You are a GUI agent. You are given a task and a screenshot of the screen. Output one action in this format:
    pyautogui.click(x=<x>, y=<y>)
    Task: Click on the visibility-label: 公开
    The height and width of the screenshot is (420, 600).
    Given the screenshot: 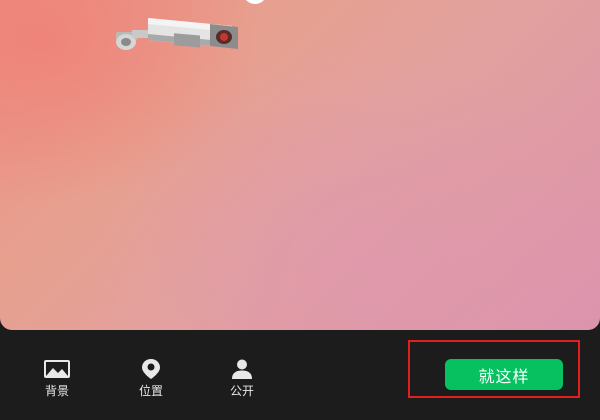 What is the action you would take?
    pyautogui.click(x=241, y=391)
    